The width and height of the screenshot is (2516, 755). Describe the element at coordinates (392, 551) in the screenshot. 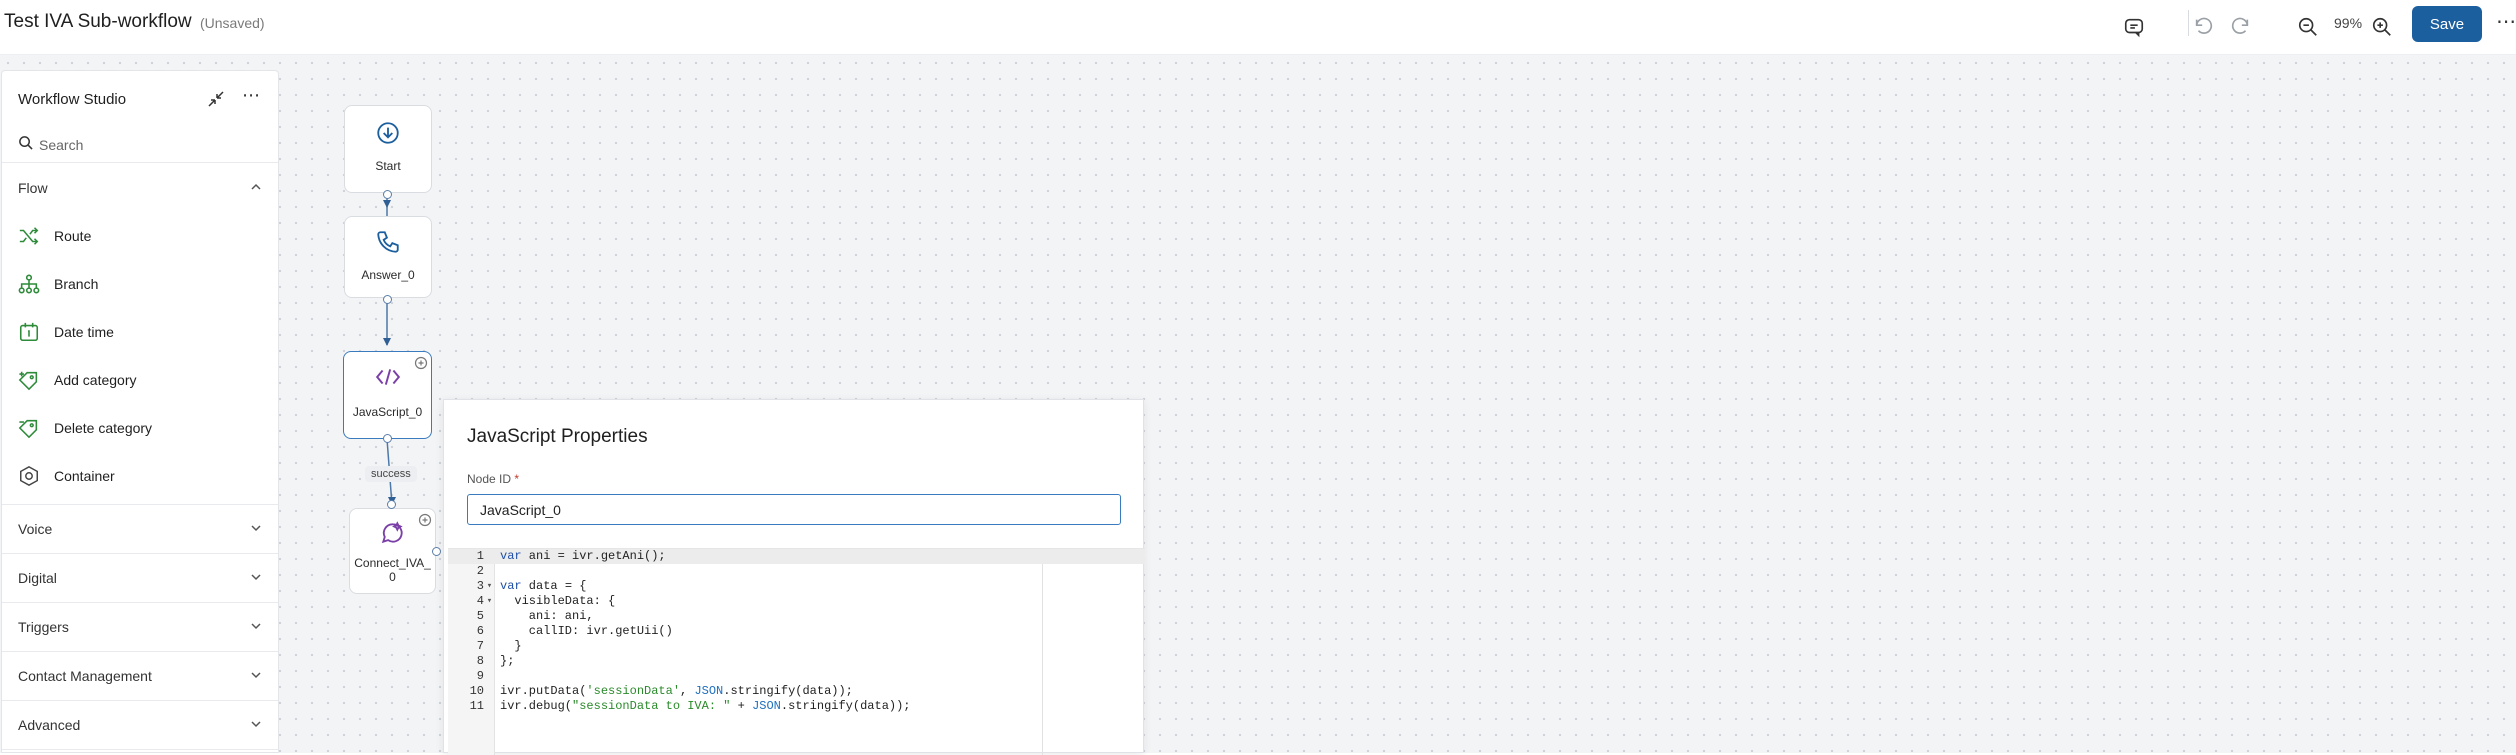

I see `connect-iva-node: Connect_IVA_ 0` at that location.